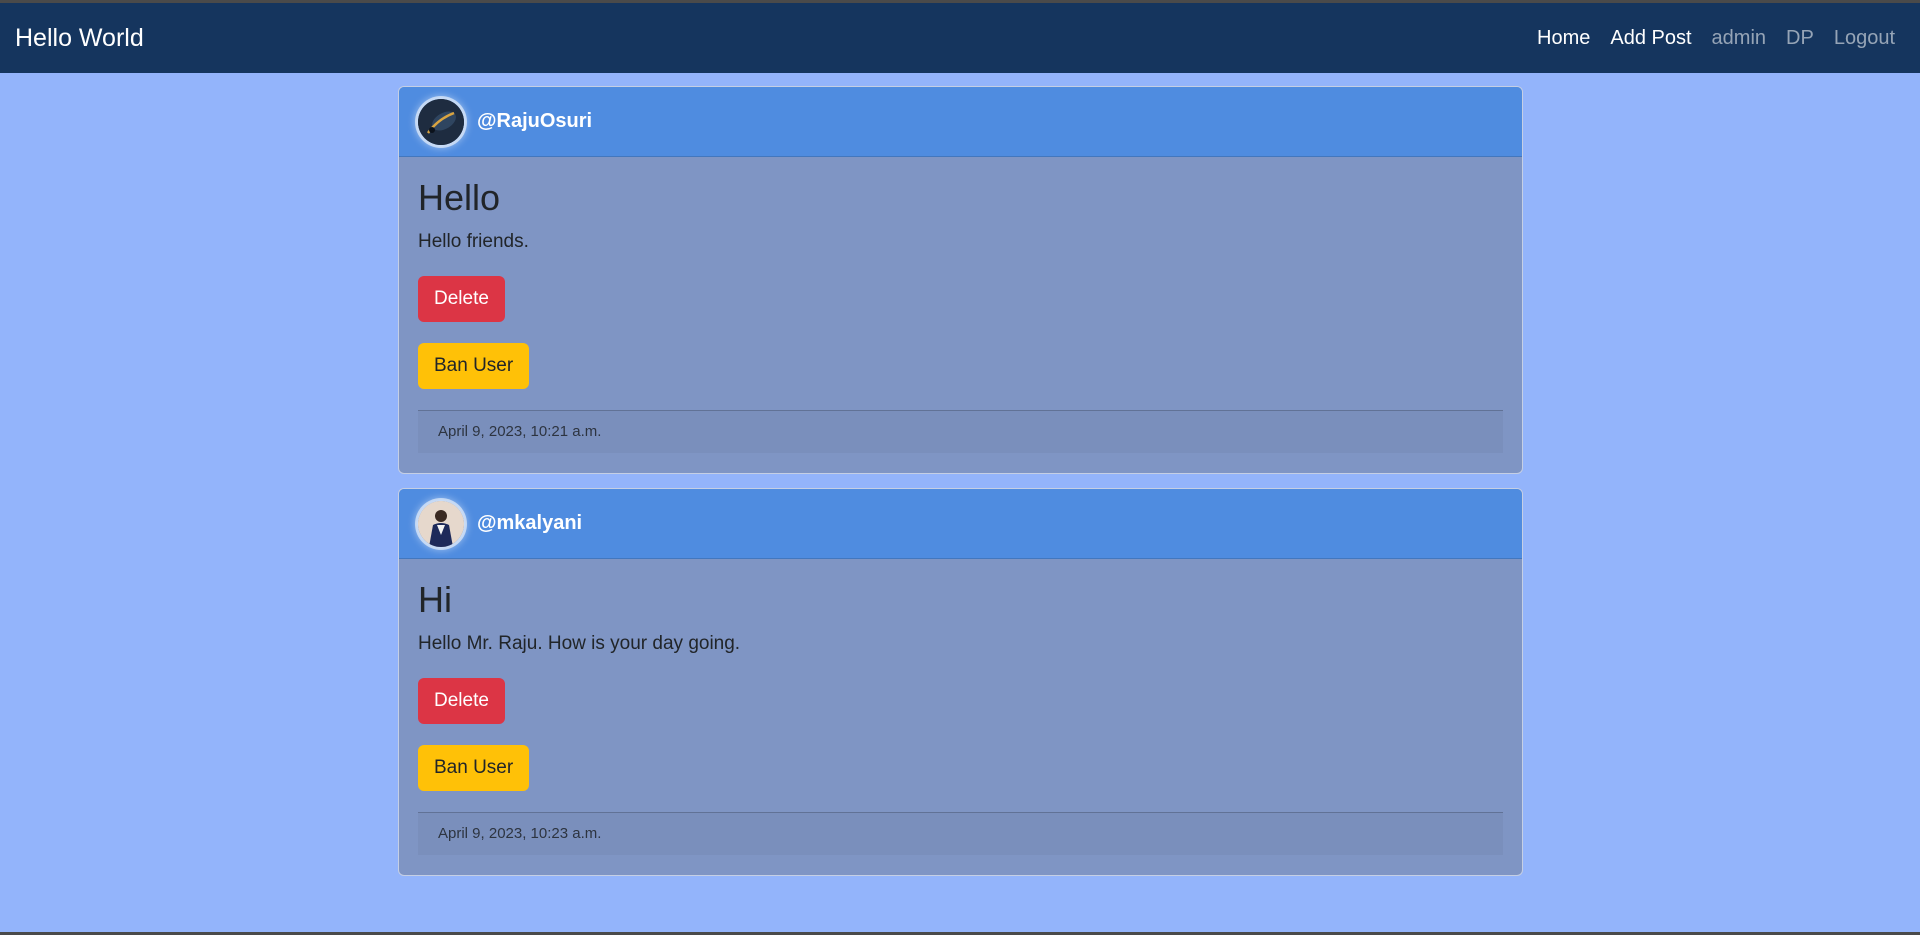 The width and height of the screenshot is (1920, 935). Describe the element at coordinates (1800, 38) in the screenshot. I see `nav-dp-link: DP` at that location.